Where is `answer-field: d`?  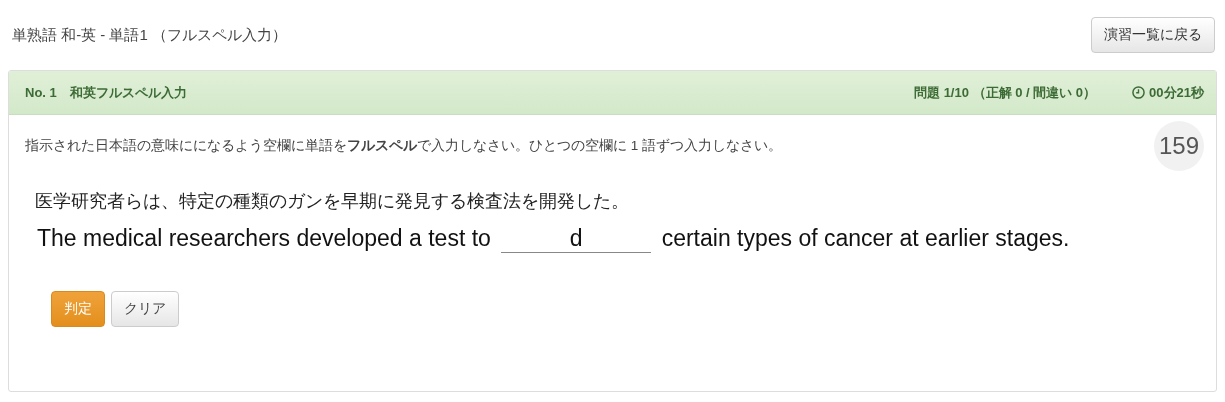
answer-field: d is located at coordinates (576, 239).